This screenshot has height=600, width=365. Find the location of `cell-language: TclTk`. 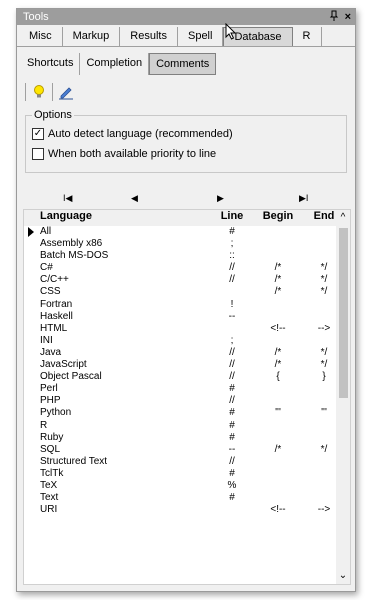

cell-language: TclTk is located at coordinates (51, 474).